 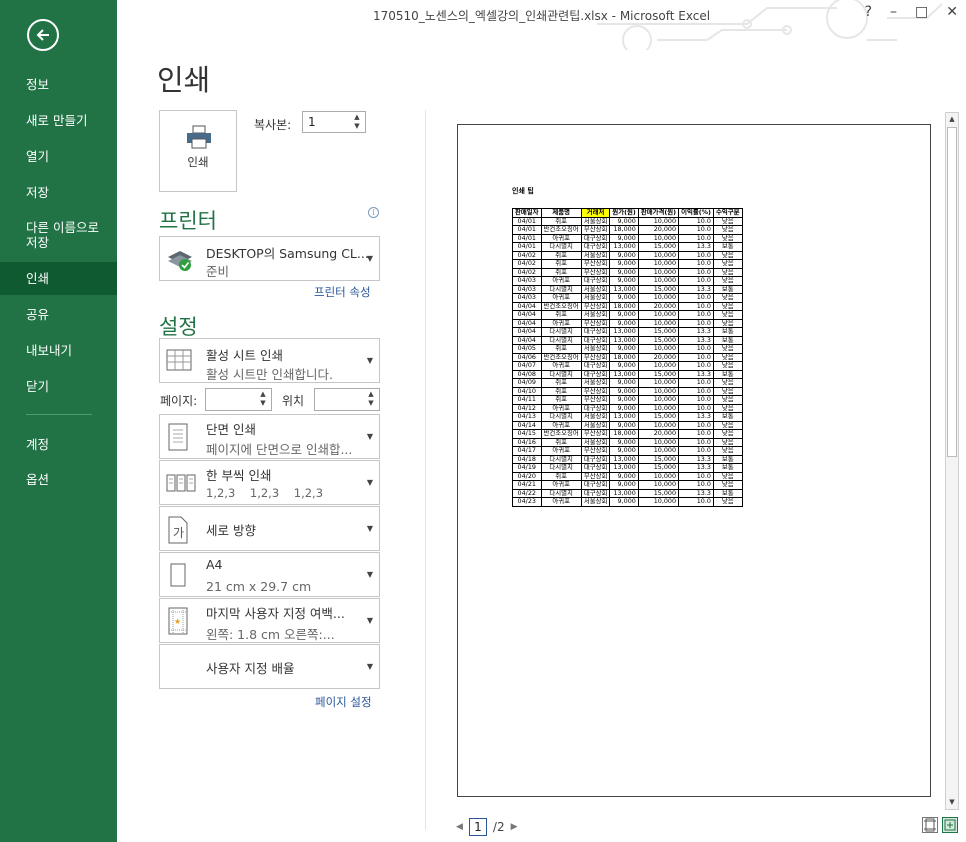 I want to click on print-button: 인쇄, so click(x=198, y=151).